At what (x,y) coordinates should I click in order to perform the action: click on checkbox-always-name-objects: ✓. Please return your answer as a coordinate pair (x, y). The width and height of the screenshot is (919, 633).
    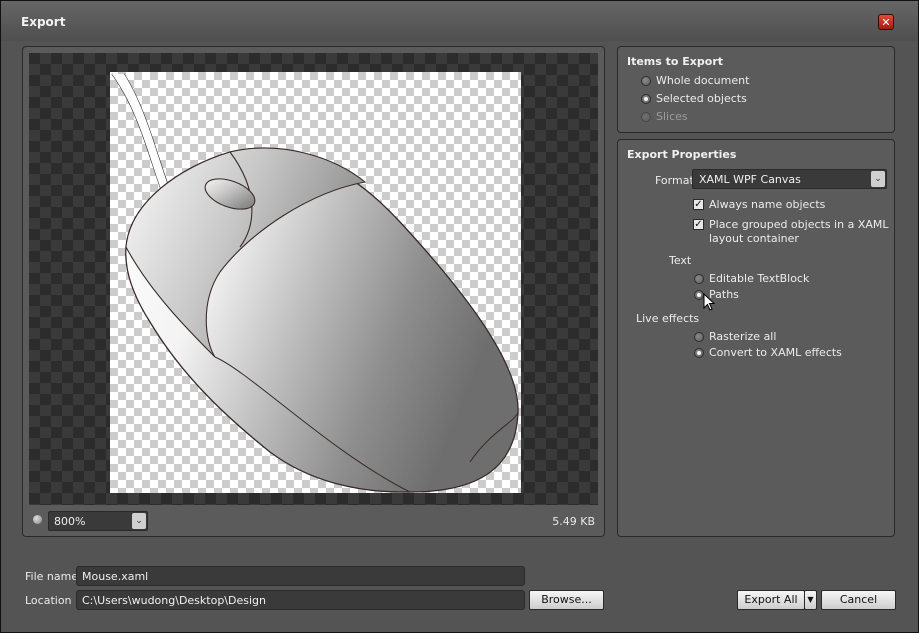
    Looking at the image, I should click on (698, 204).